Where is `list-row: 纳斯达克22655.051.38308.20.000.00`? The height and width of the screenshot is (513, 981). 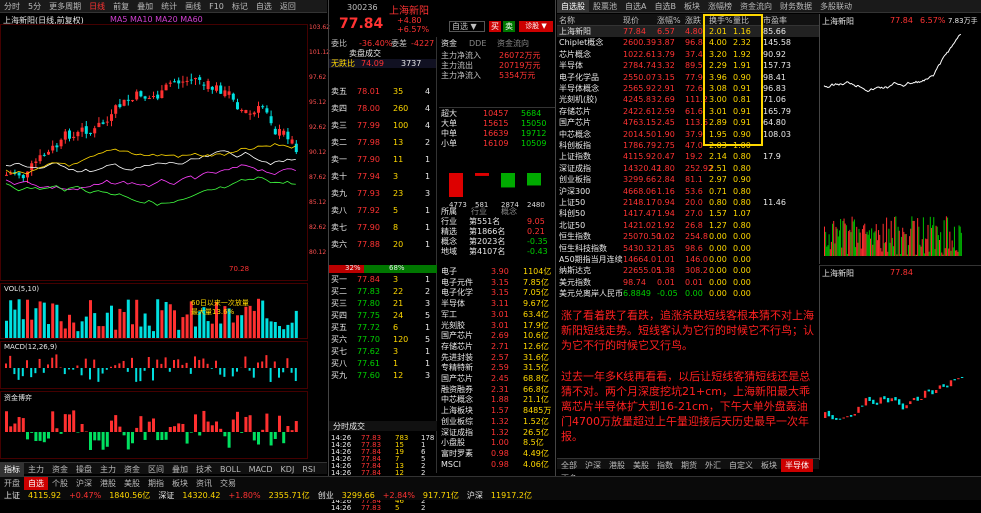 list-row: 纳斯达克22655.051.38308.20.000.00 is located at coordinates (688, 270).